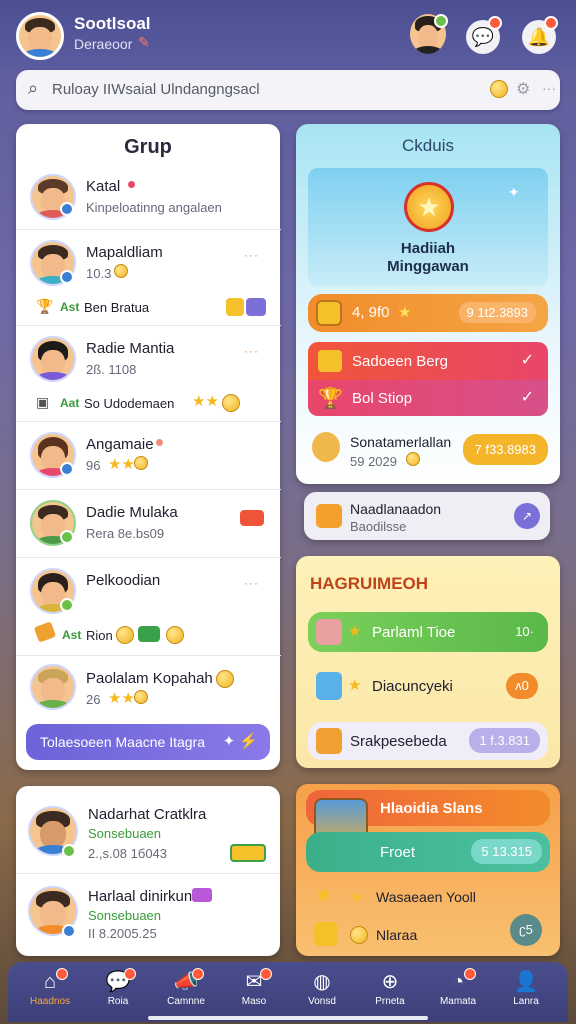 The image size is (576, 1024). What do you see at coordinates (322, 992) in the screenshot?
I see `nav-item-voice: ◍ Vonsd` at bounding box center [322, 992].